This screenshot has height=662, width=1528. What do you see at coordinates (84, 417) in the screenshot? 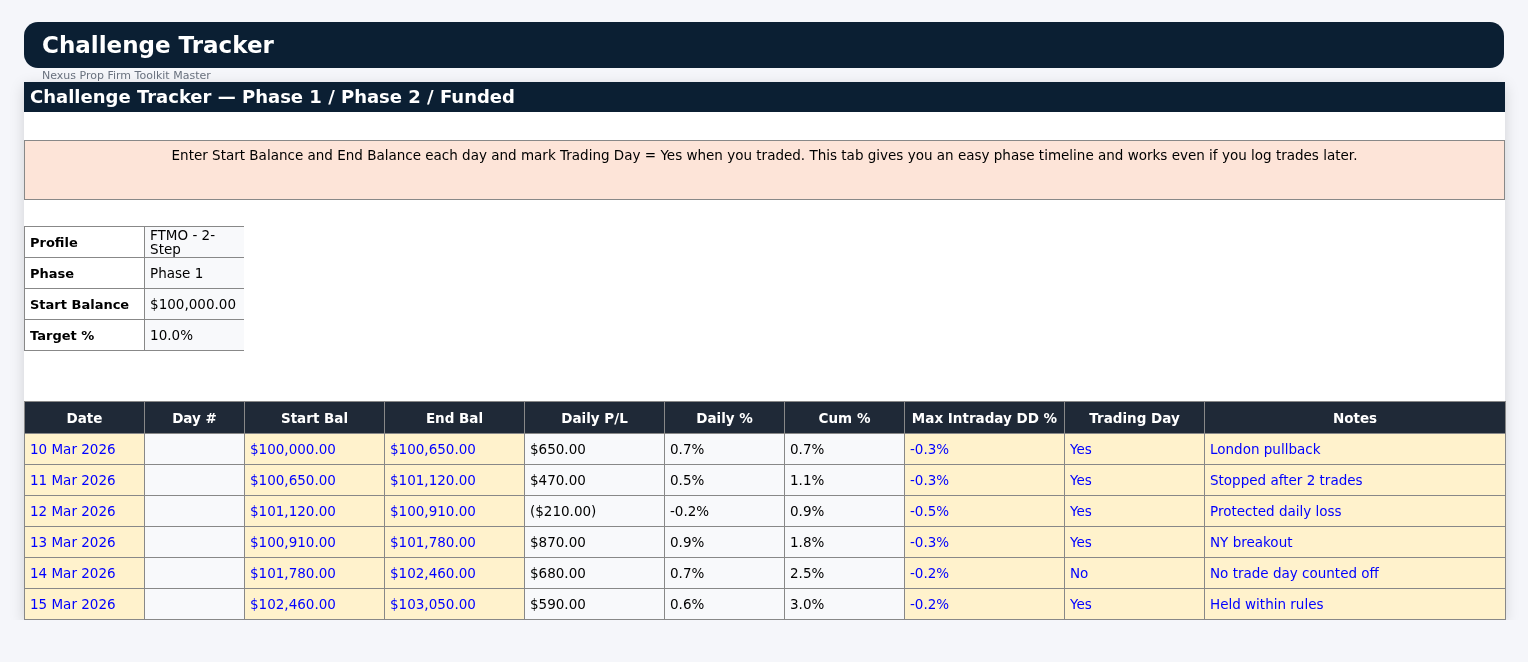
I see `column-header: Date` at bounding box center [84, 417].